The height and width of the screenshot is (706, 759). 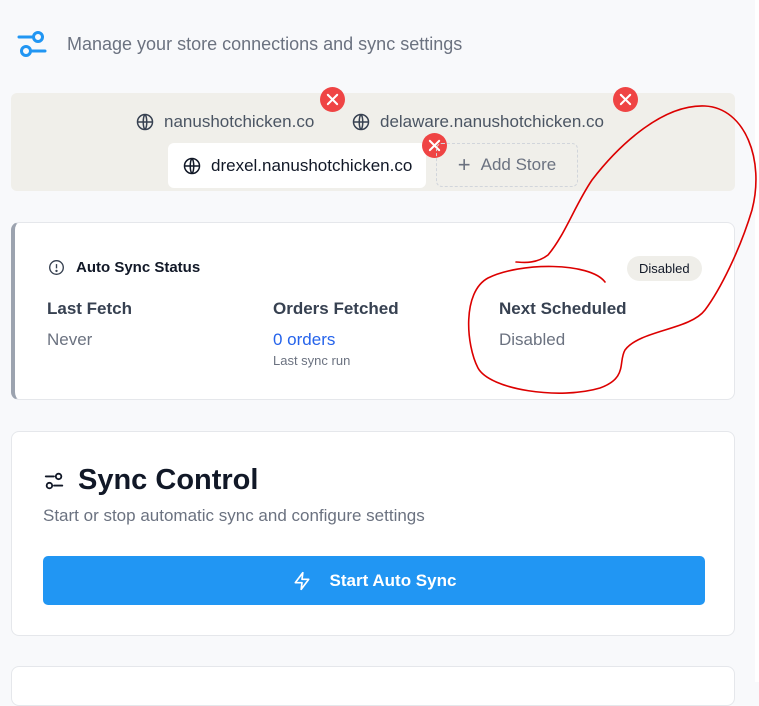 I want to click on add-store-button: + Add Store, so click(x=507, y=165).